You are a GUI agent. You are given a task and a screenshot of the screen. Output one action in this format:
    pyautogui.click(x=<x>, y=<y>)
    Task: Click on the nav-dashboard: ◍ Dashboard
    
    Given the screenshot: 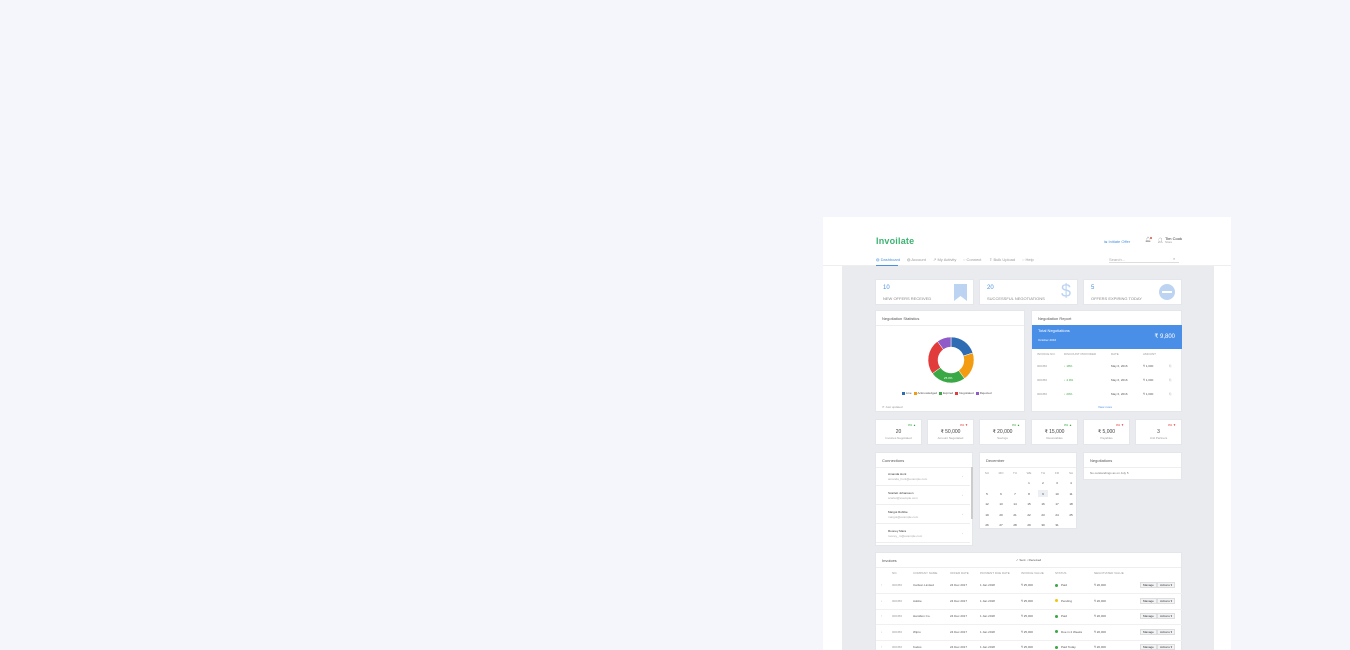 What is the action you would take?
    pyautogui.click(x=888, y=259)
    